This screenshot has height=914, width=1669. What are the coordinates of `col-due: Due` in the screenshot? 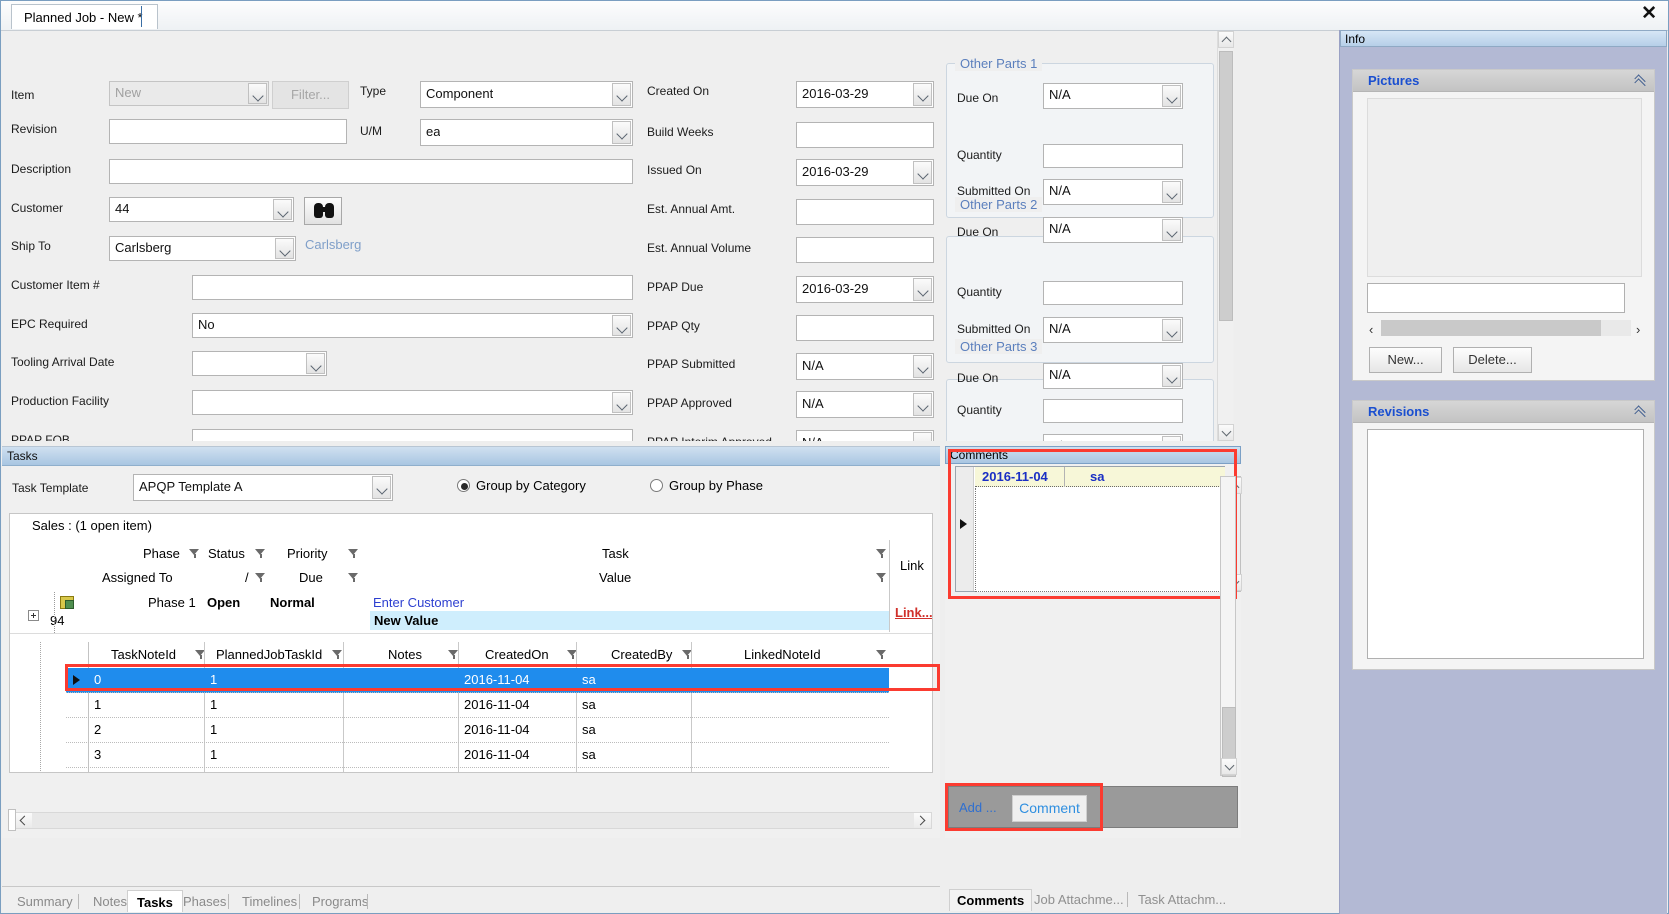 It's located at (311, 577).